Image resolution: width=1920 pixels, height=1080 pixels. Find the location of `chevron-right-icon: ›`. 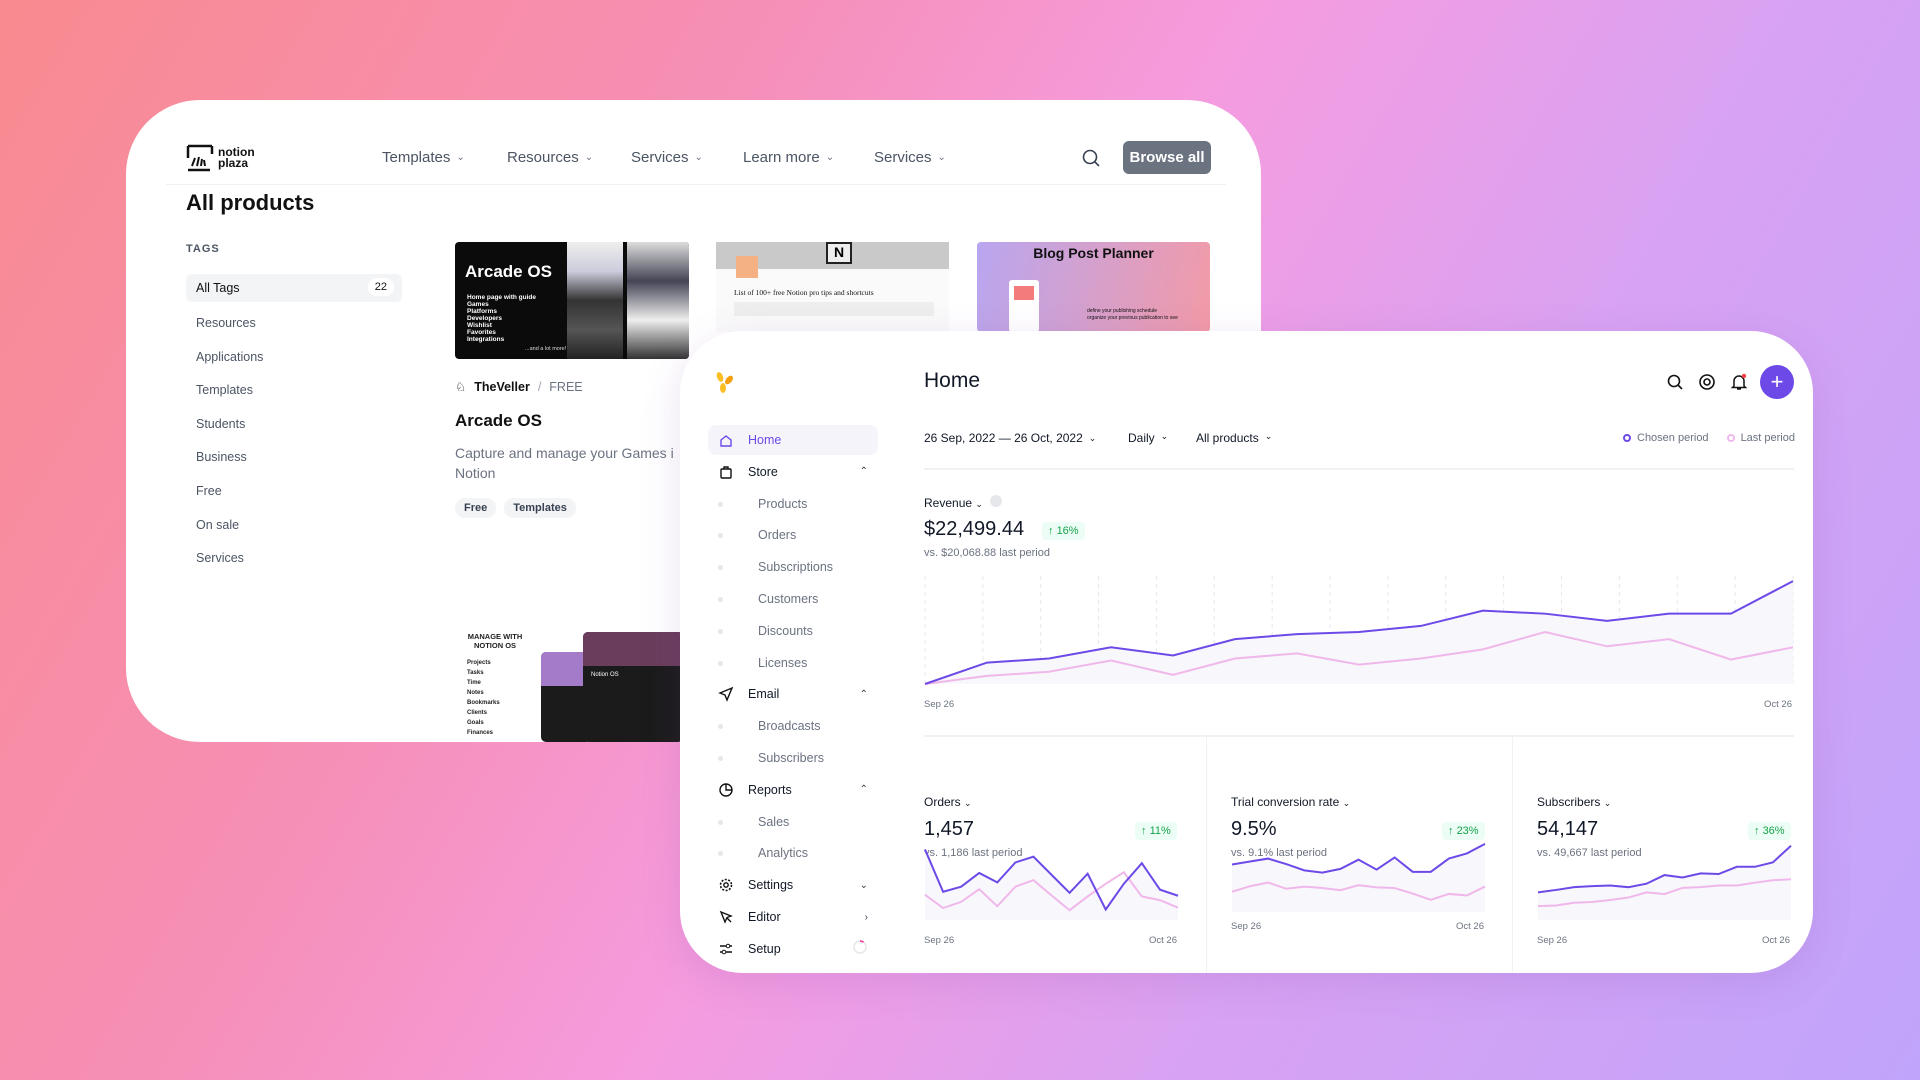

chevron-right-icon: › is located at coordinates (866, 917).